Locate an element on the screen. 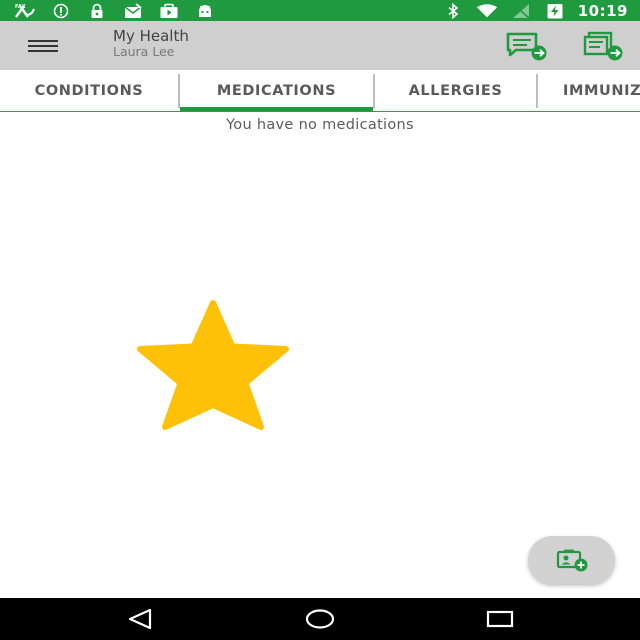 The height and width of the screenshot is (640, 640). menu-button is located at coordinates (43, 46).